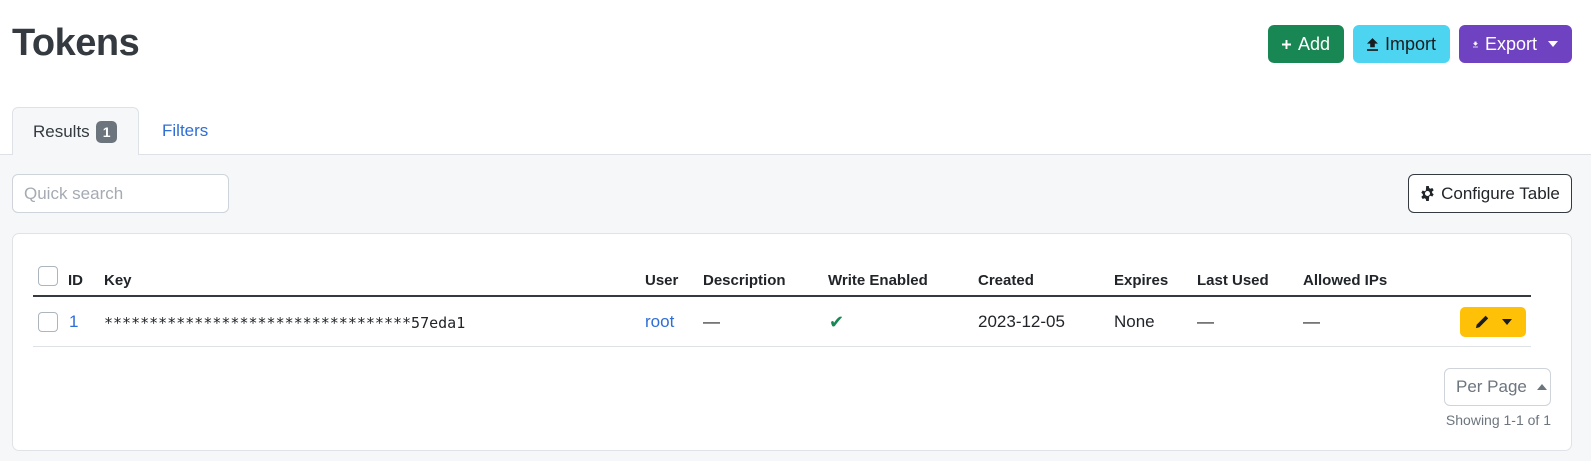 This screenshot has height=461, width=1591. I want to click on tab-results: Results 1, so click(75, 131).